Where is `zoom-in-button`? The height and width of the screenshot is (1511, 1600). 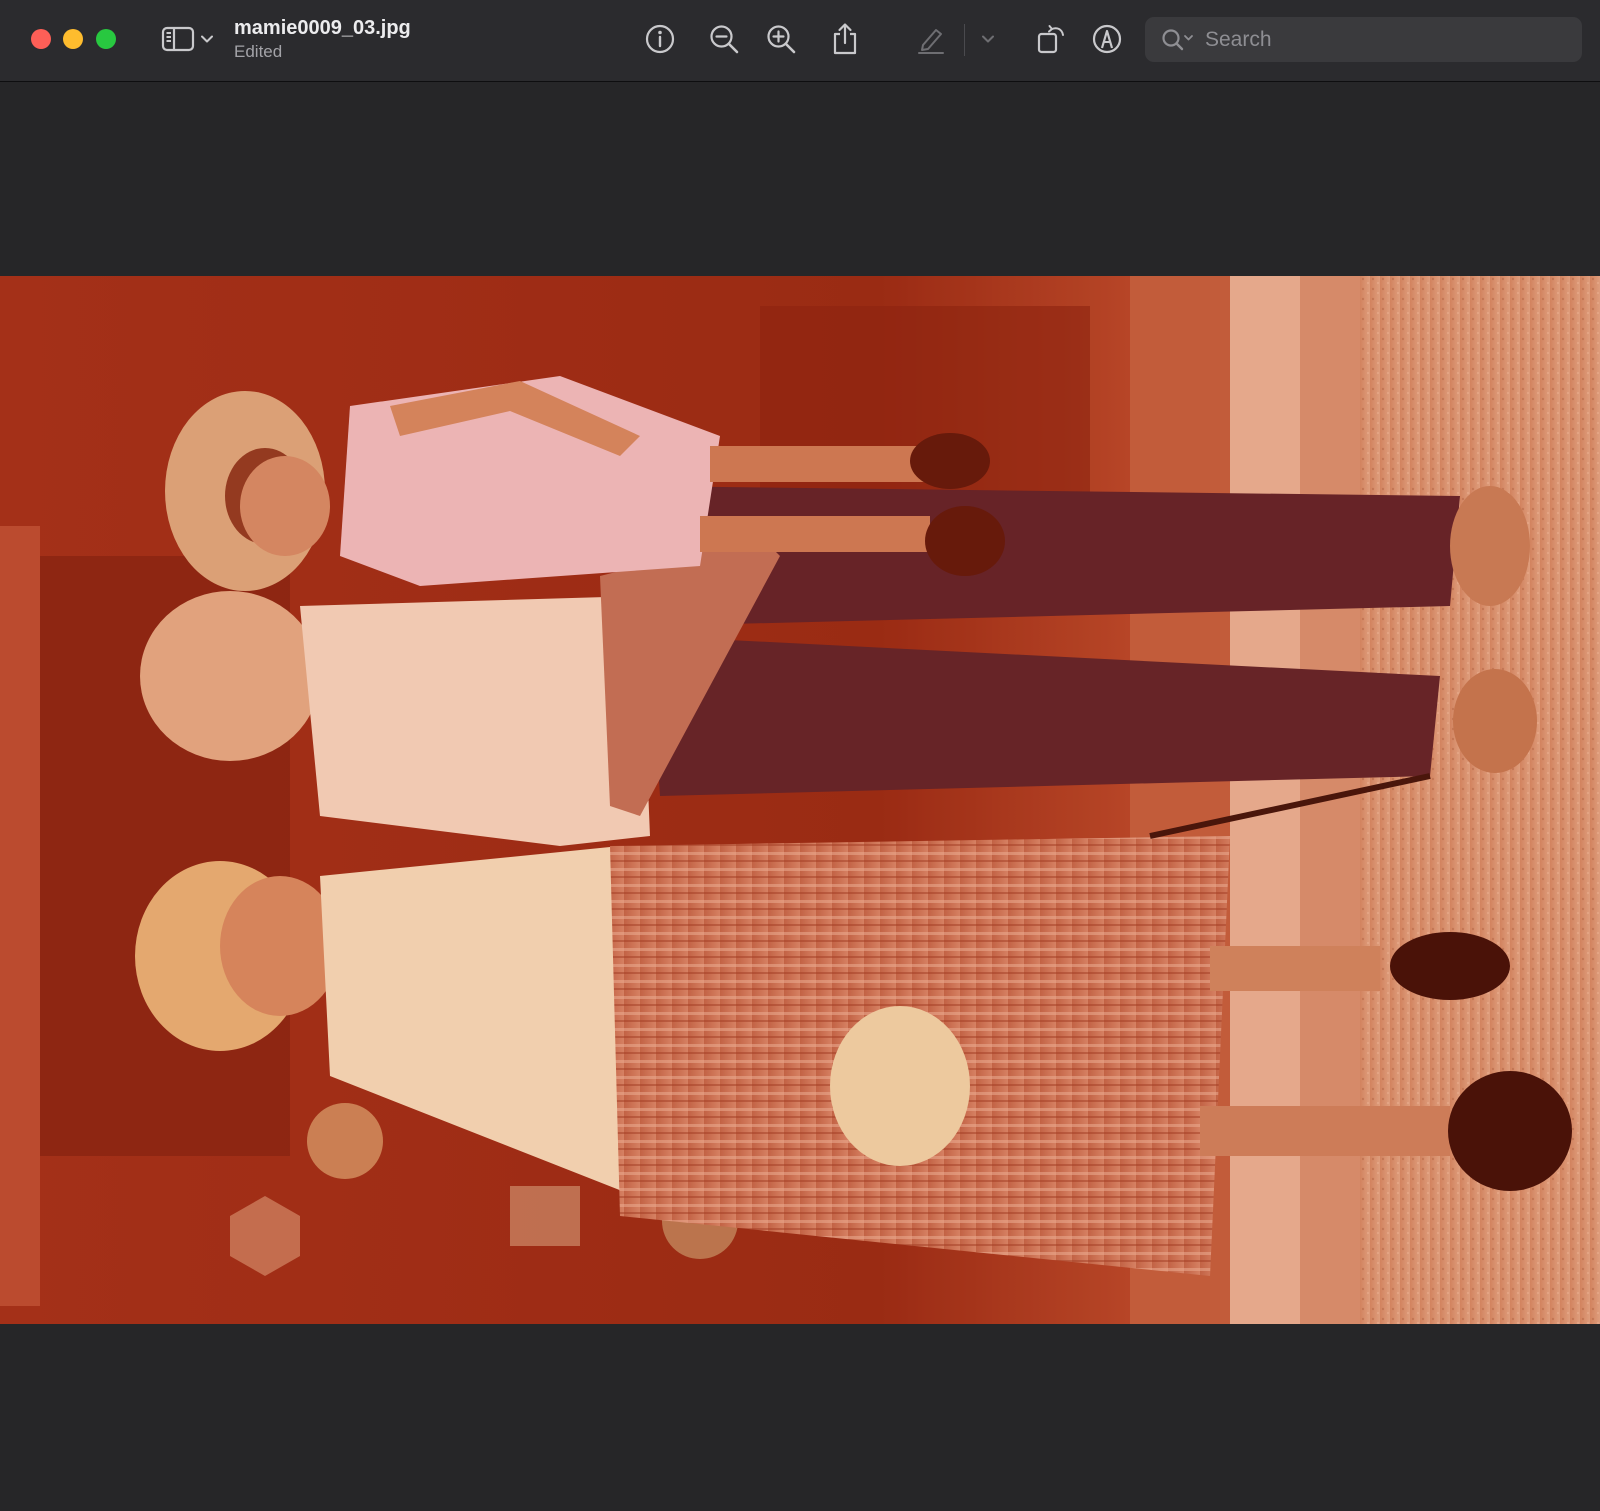
zoom-in-button is located at coordinates (781, 39).